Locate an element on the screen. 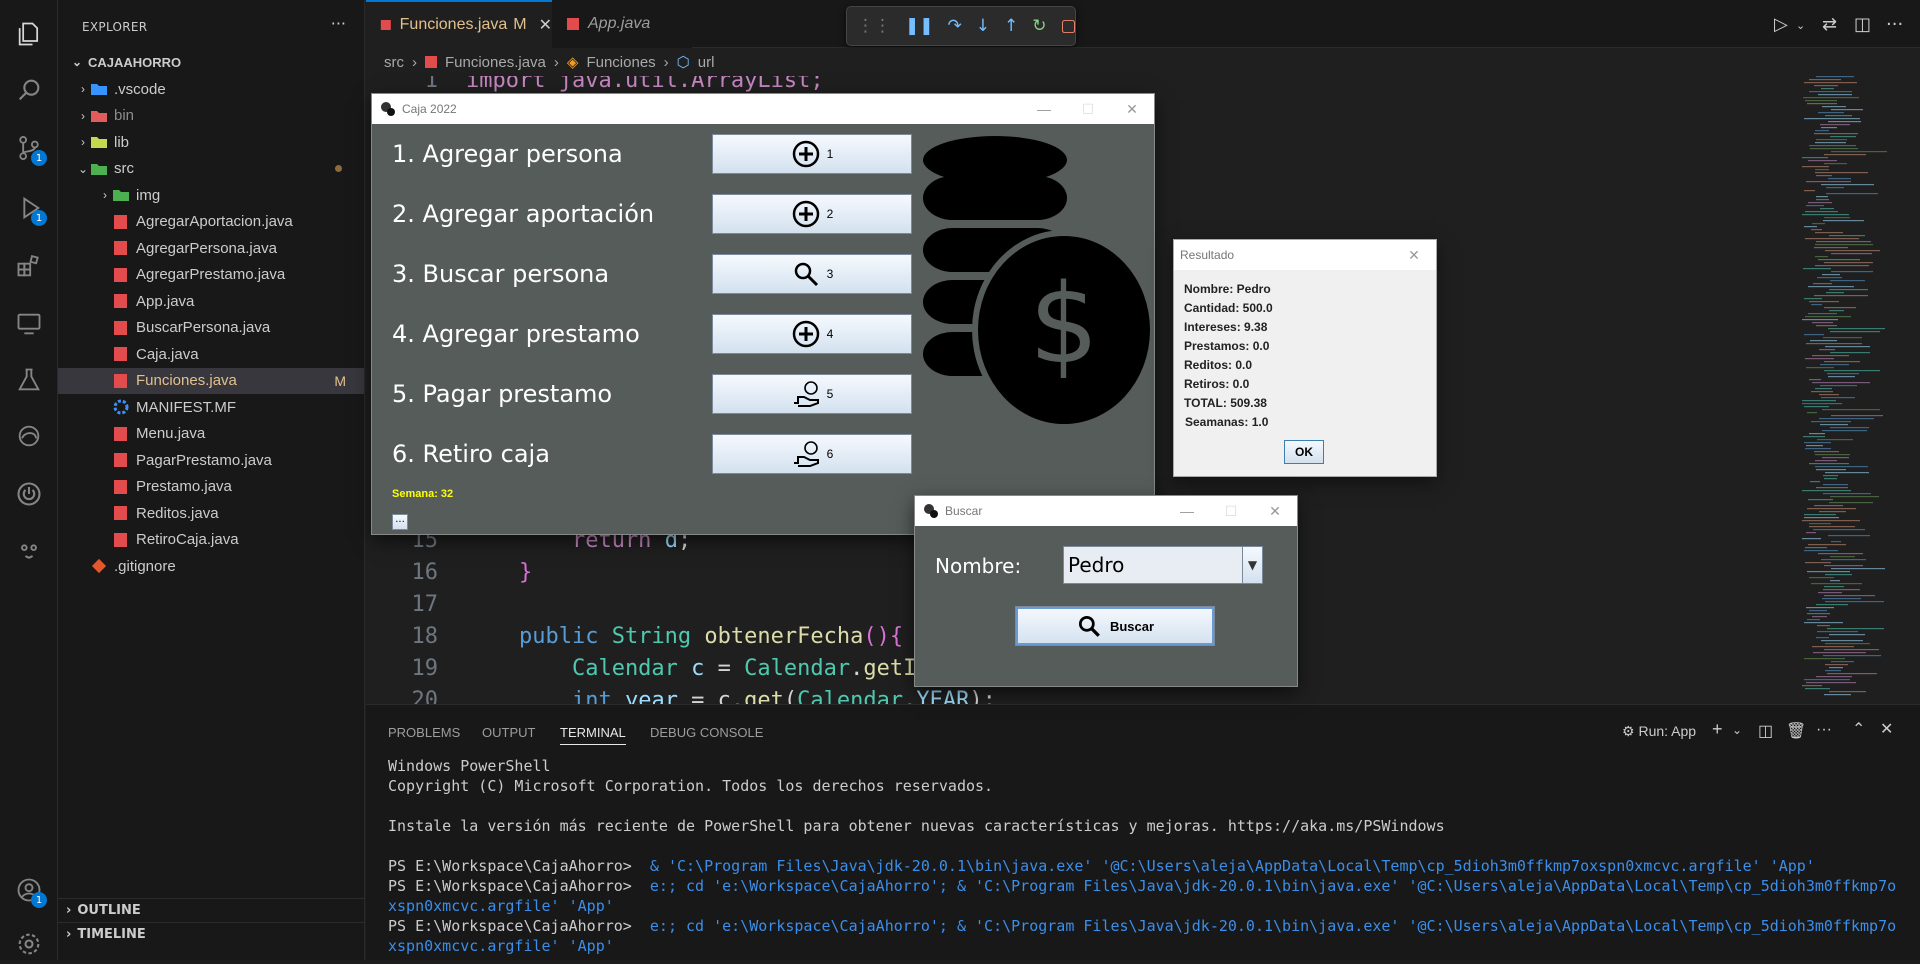 Image resolution: width=1920 pixels, height=964 pixels. settings-gear-icon is located at coordinates (29, 944).